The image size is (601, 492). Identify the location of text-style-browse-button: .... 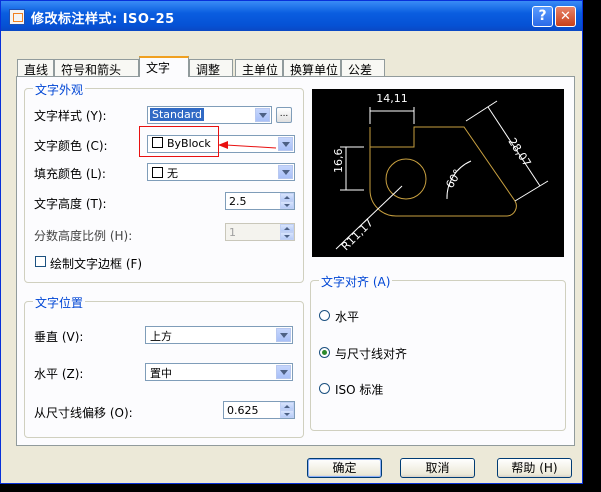
(284, 115).